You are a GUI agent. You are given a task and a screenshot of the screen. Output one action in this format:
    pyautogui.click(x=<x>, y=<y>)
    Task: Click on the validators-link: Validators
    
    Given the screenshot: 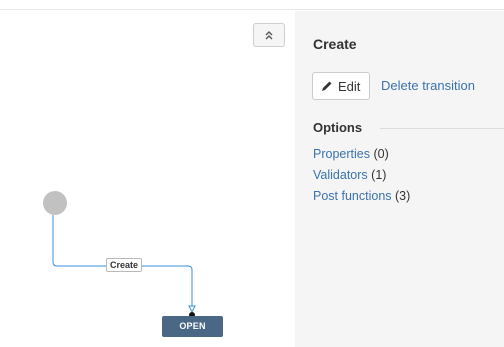 What is the action you would take?
    pyautogui.click(x=340, y=175)
    